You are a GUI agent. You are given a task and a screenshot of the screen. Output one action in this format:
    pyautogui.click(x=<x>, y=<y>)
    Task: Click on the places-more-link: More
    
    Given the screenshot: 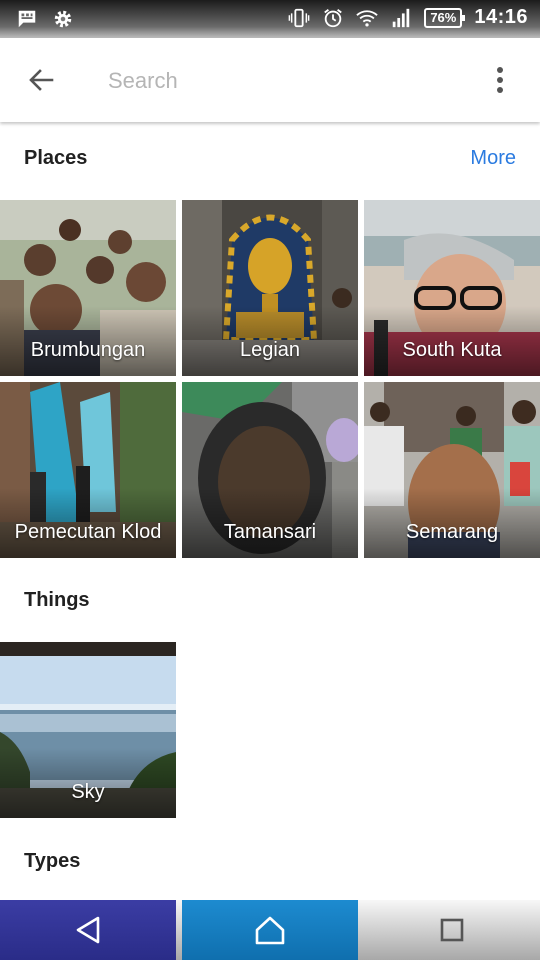 What is the action you would take?
    pyautogui.click(x=493, y=158)
    